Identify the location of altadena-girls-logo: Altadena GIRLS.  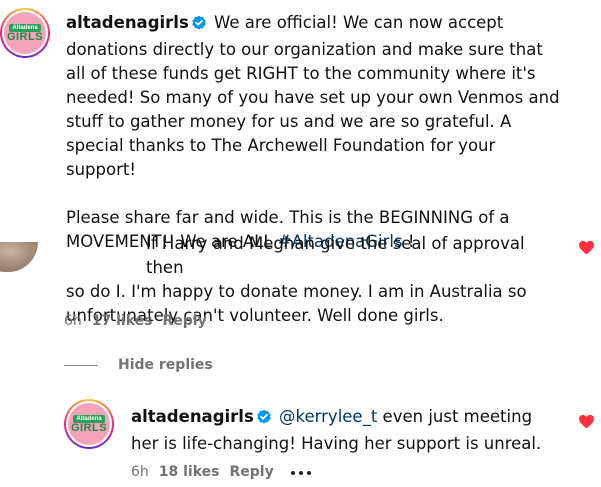
(25, 33).